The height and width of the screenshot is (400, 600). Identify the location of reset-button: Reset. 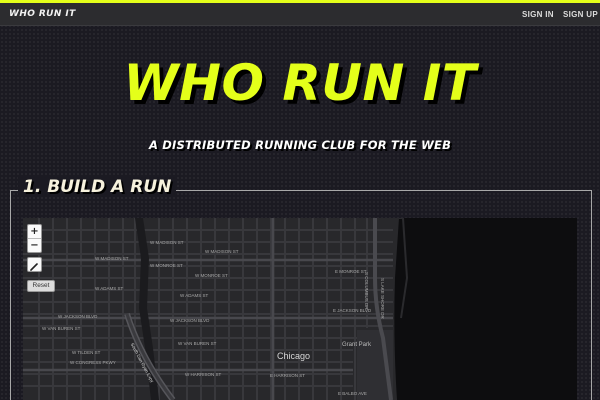
(41, 286).